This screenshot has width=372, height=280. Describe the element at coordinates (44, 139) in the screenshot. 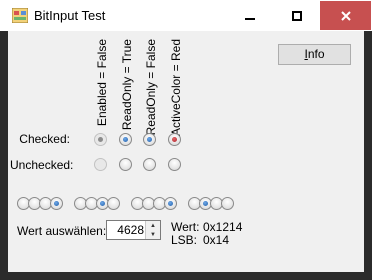

I see `checked-label: Checked:` at that location.